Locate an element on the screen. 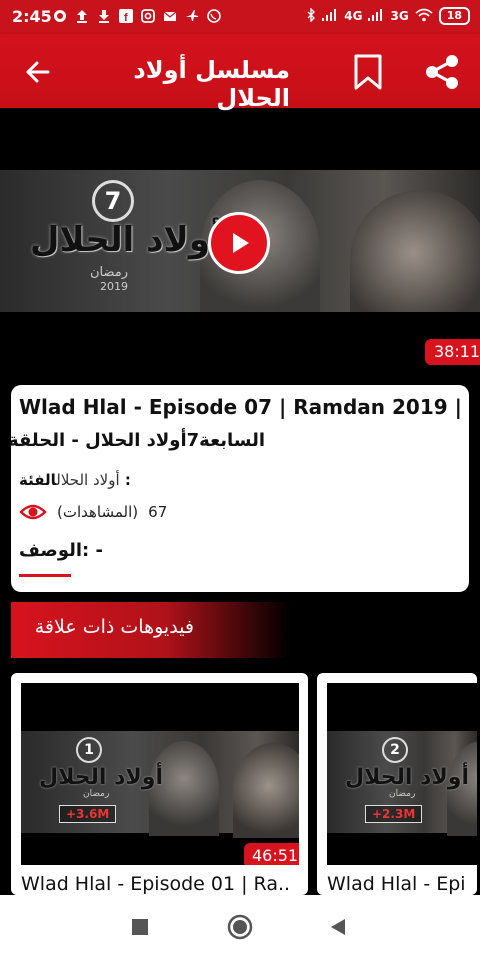 The width and height of the screenshot is (480, 960). episode-number-badge: 7 is located at coordinates (113, 201).